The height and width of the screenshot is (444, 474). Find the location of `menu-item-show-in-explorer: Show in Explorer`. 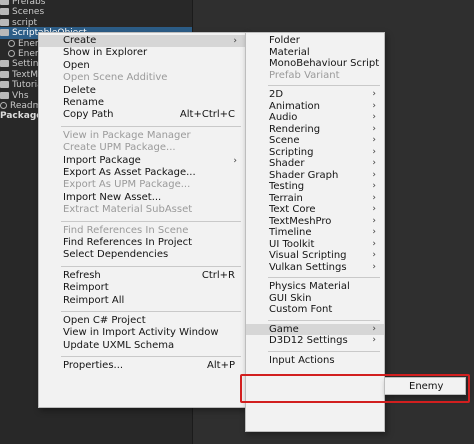

menu-item-show-in-explorer: Show in Explorer is located at coordinates (142, 53).